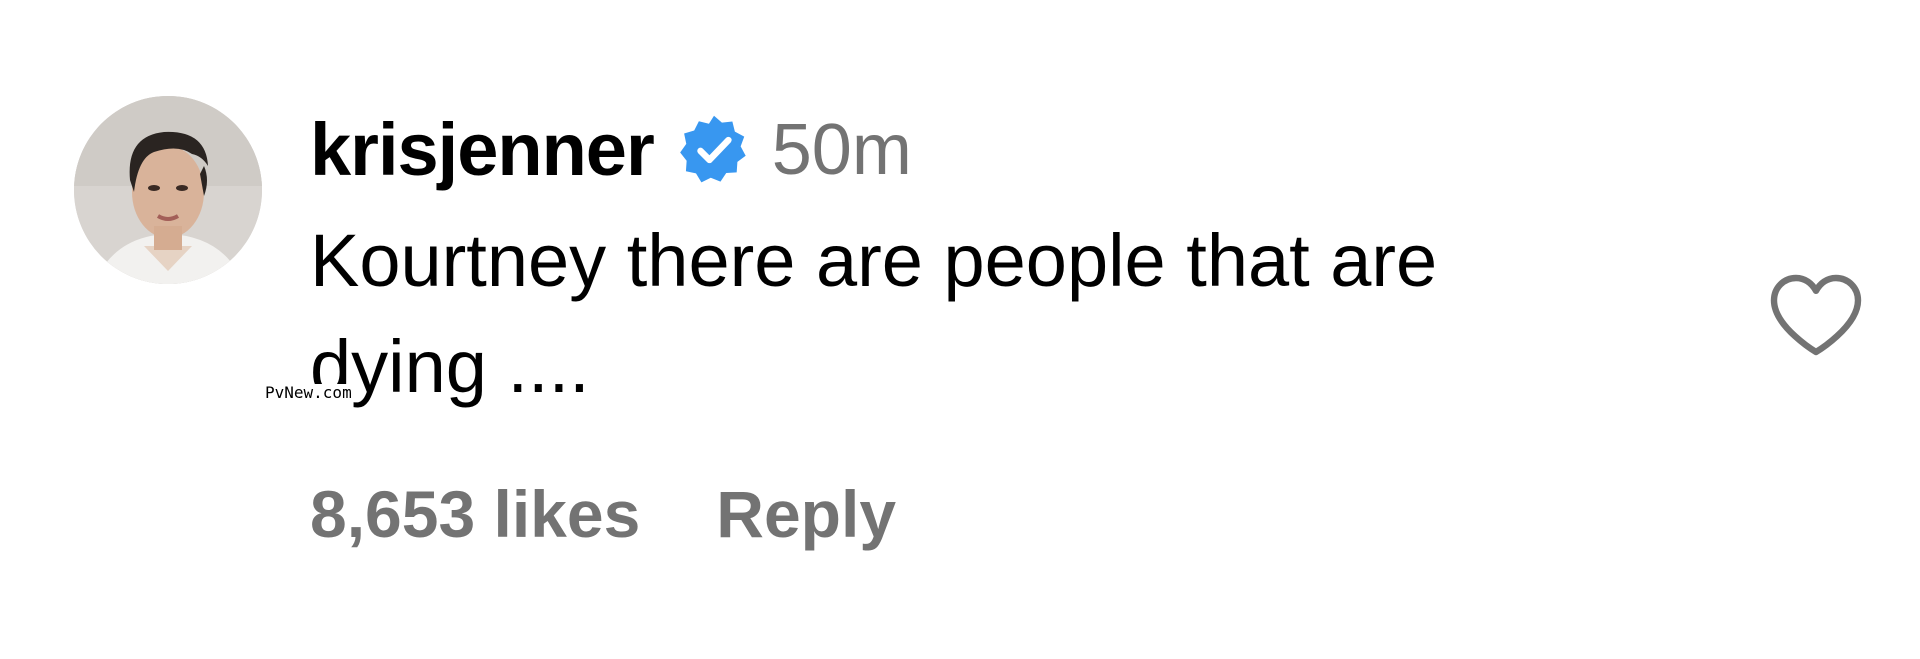 The width and height of the screenshot is (1920, 659). Describe the element at coordinates (1816, 315) in the screenshot. I see `heart-outline-icon` at that location.